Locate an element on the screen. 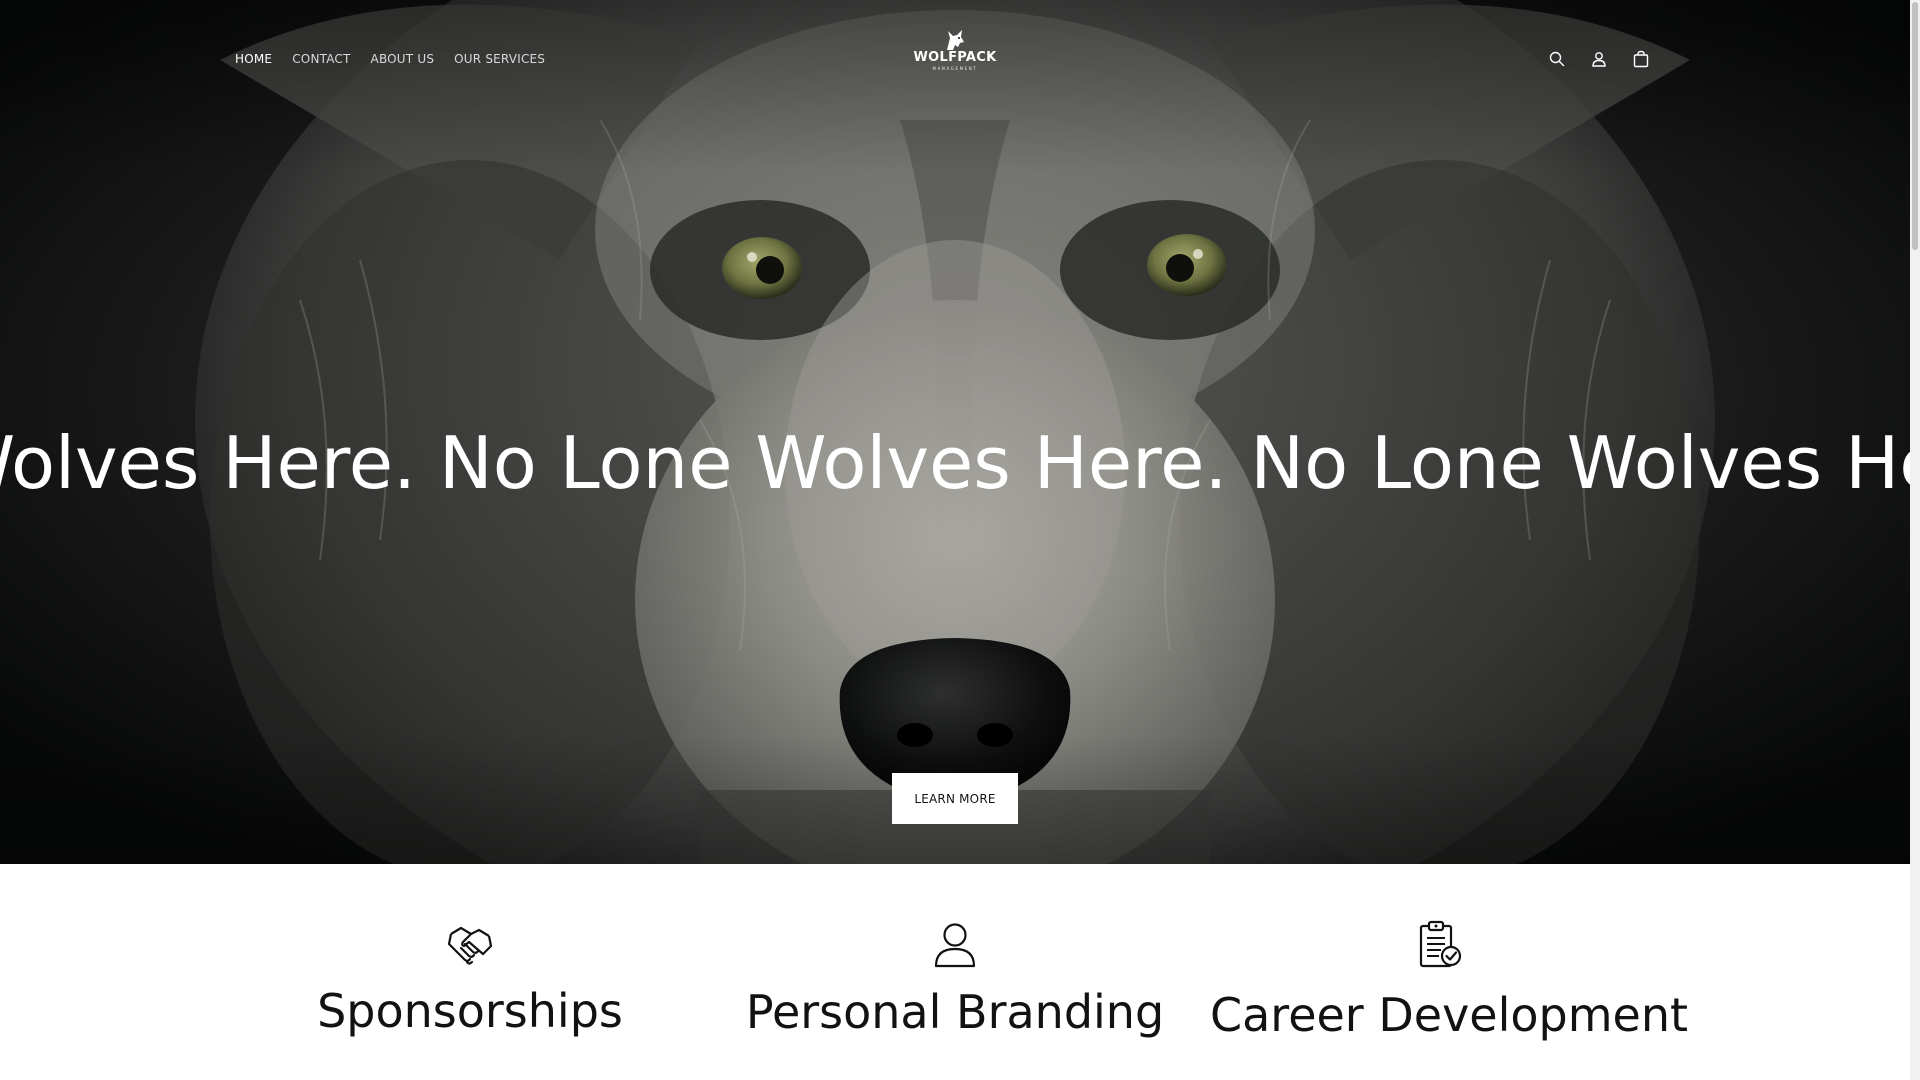 The image size is (1920, 1080). search-icon is located at coordinates (1557, 59).